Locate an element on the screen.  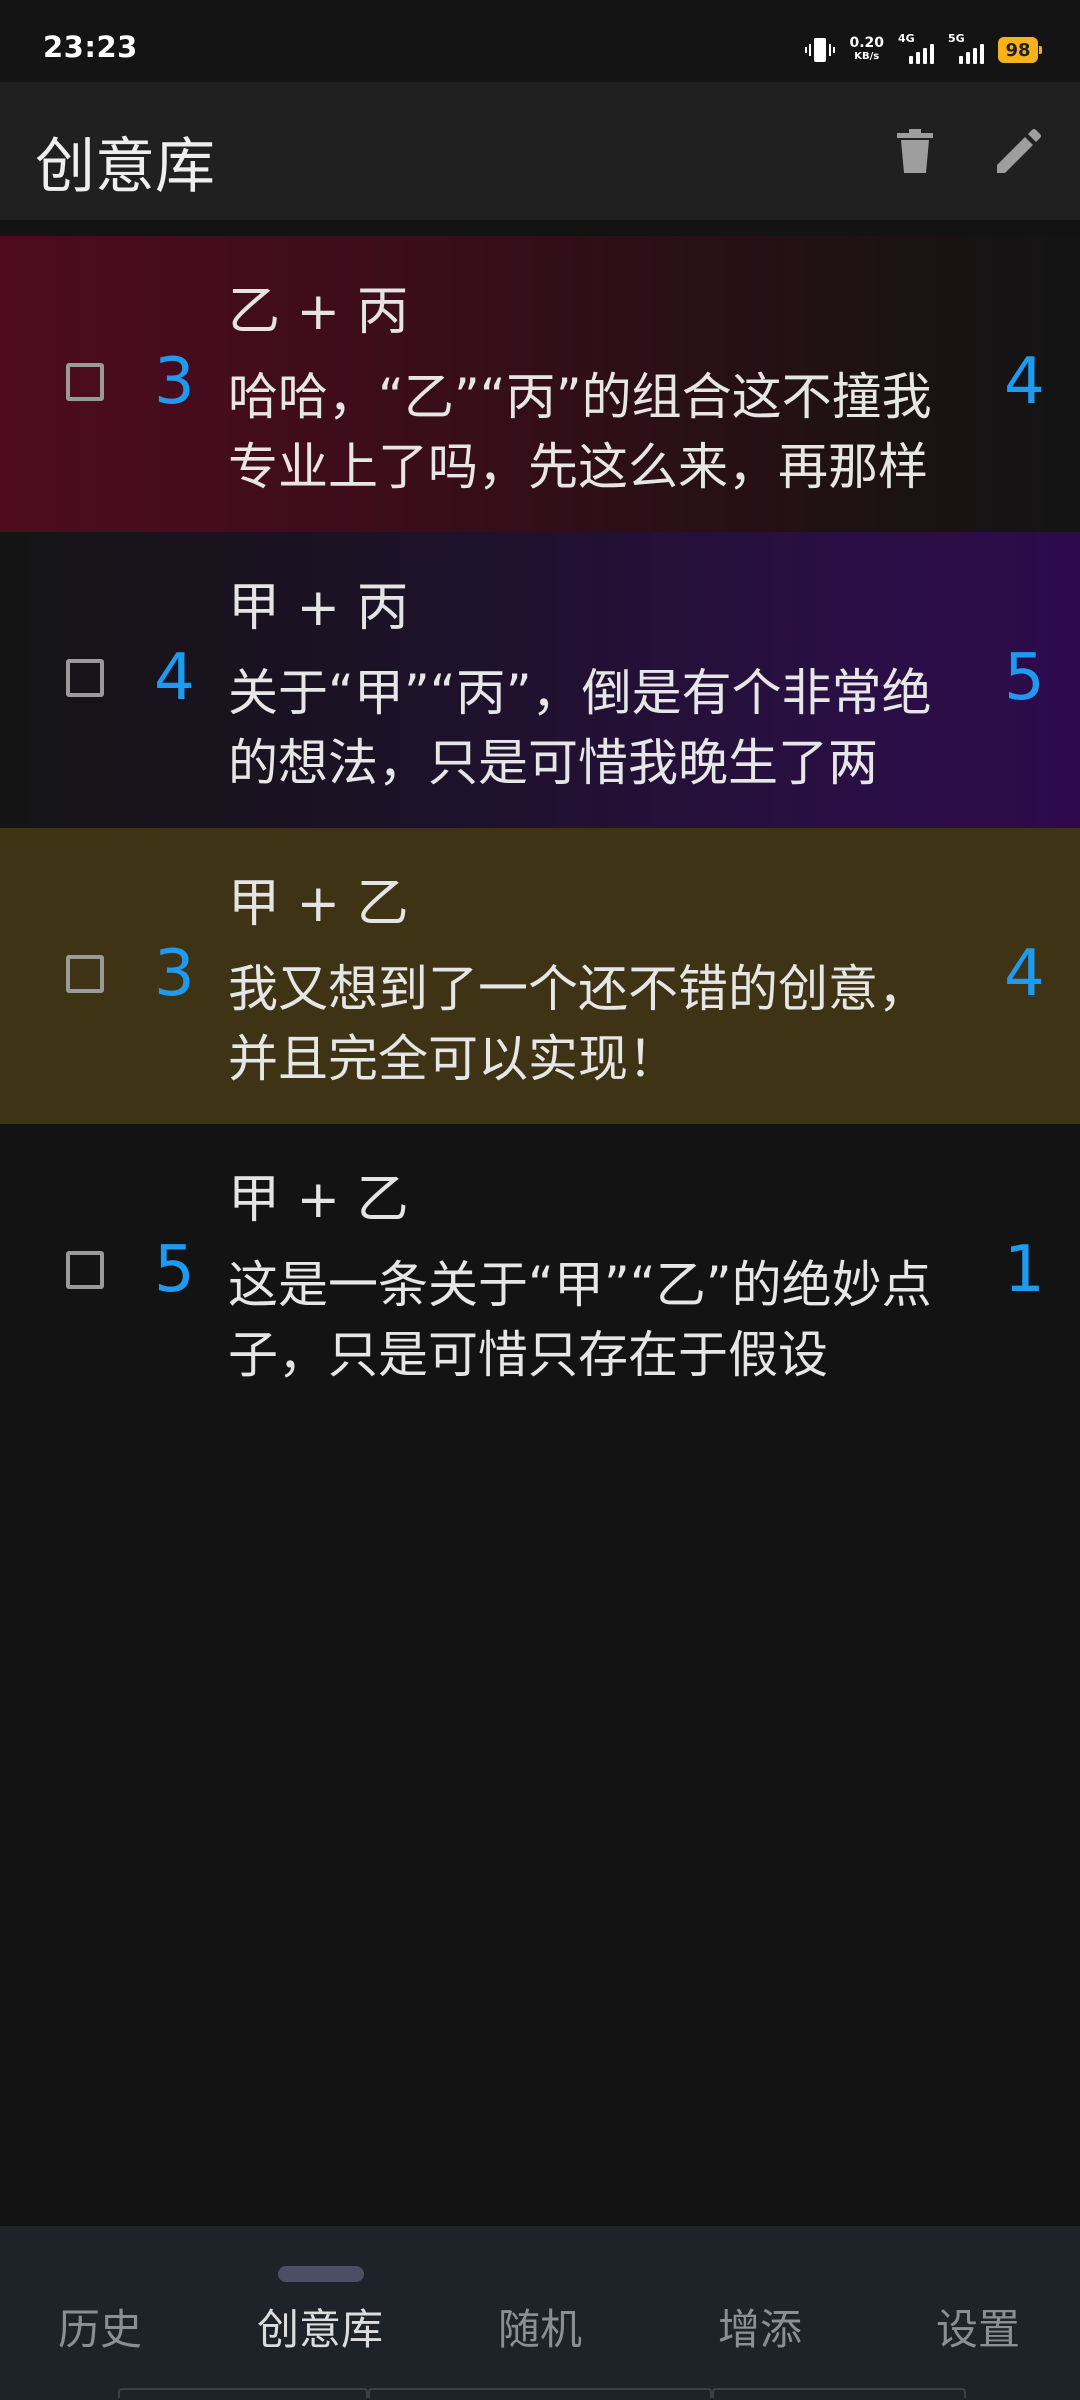
signal-4g-label: 4G is located at coordinates (906, 38).